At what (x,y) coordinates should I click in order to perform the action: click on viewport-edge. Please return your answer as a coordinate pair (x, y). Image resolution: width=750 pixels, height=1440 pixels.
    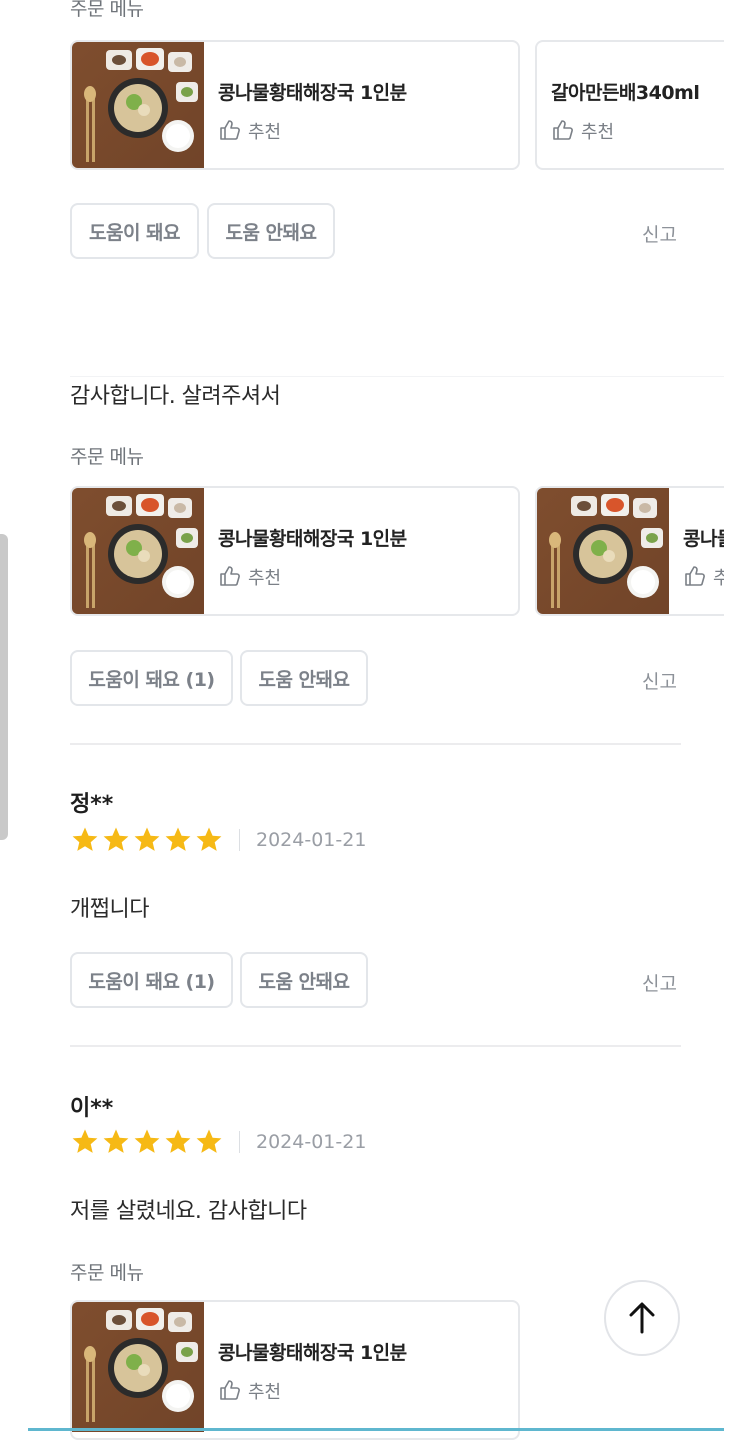
    Looking at the image, I should click on (737, 720).